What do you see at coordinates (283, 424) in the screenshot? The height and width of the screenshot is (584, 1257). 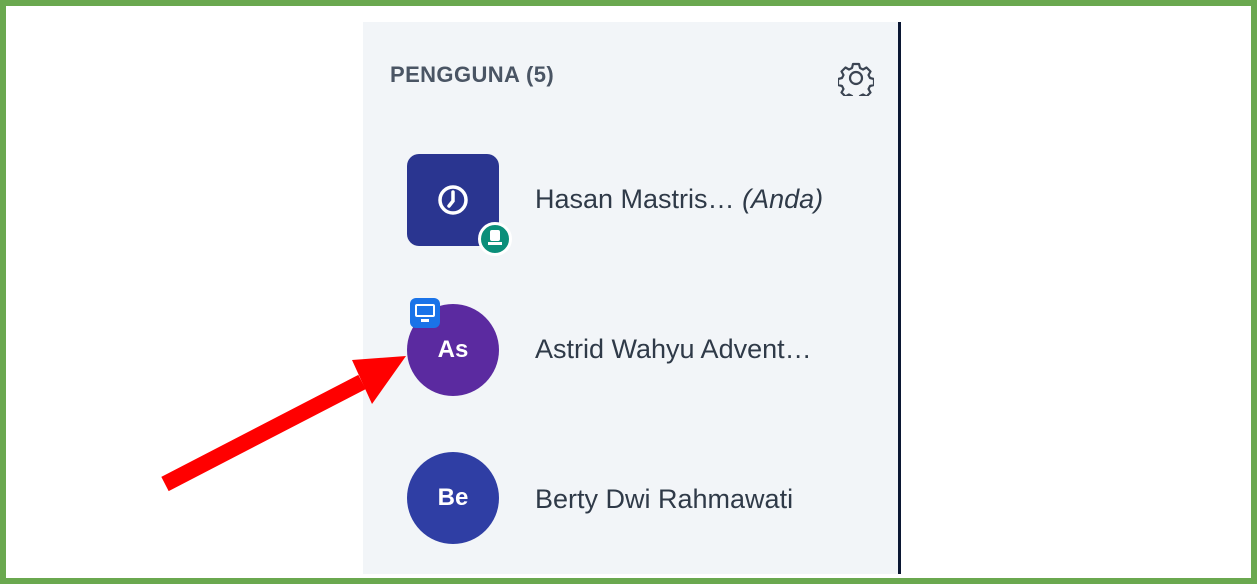 I see `red-arrow-annotation` at bounding box center [283, 424].